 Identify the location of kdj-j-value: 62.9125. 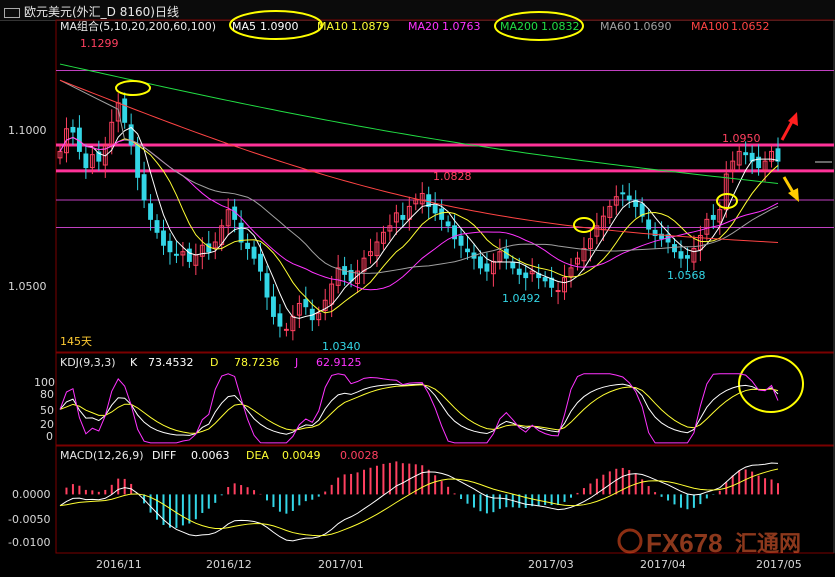
(339, 362).